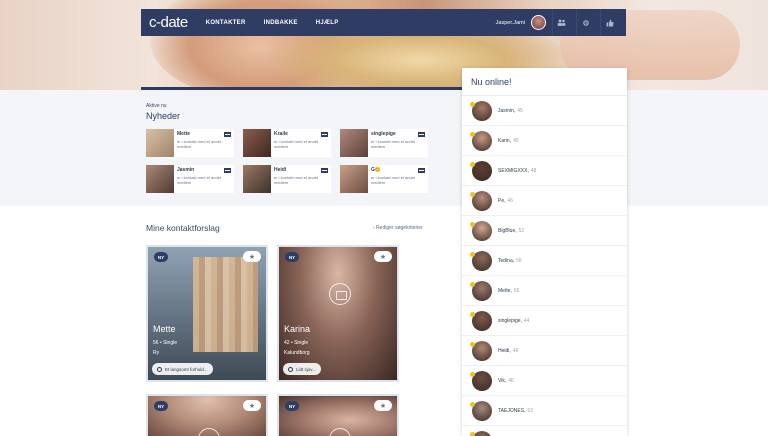 The height and width of the screenshot is (436, 768). What do you see at coordinates (184, 134) in the screenshot?
I see `news-name: Mette` at bounding box center [184, 134].